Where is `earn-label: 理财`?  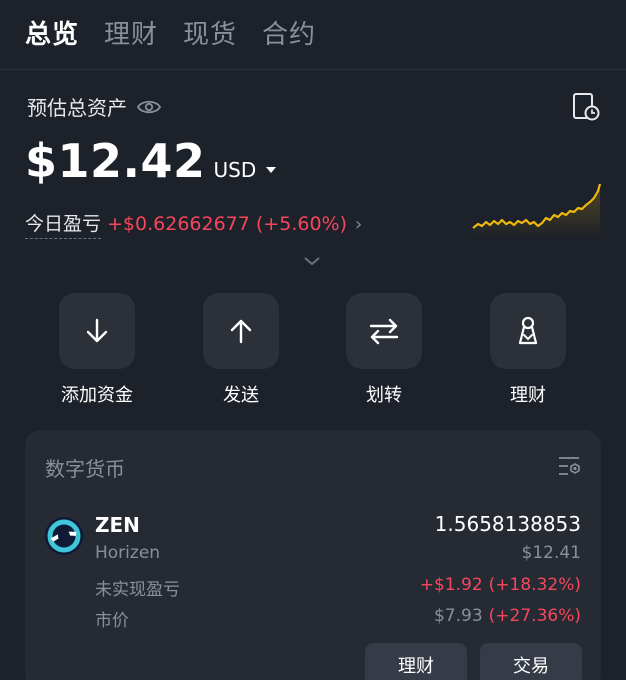 earn-label: 理财 is located at coordinates (528, 395).